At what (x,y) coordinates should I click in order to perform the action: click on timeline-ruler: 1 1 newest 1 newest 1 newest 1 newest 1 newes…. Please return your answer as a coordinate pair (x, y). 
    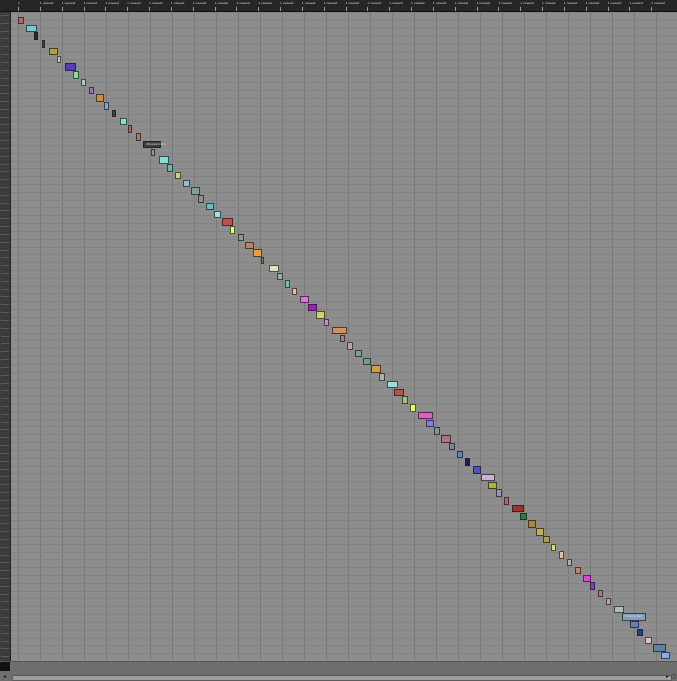
    Looking at the image, I should click on (338, 6).